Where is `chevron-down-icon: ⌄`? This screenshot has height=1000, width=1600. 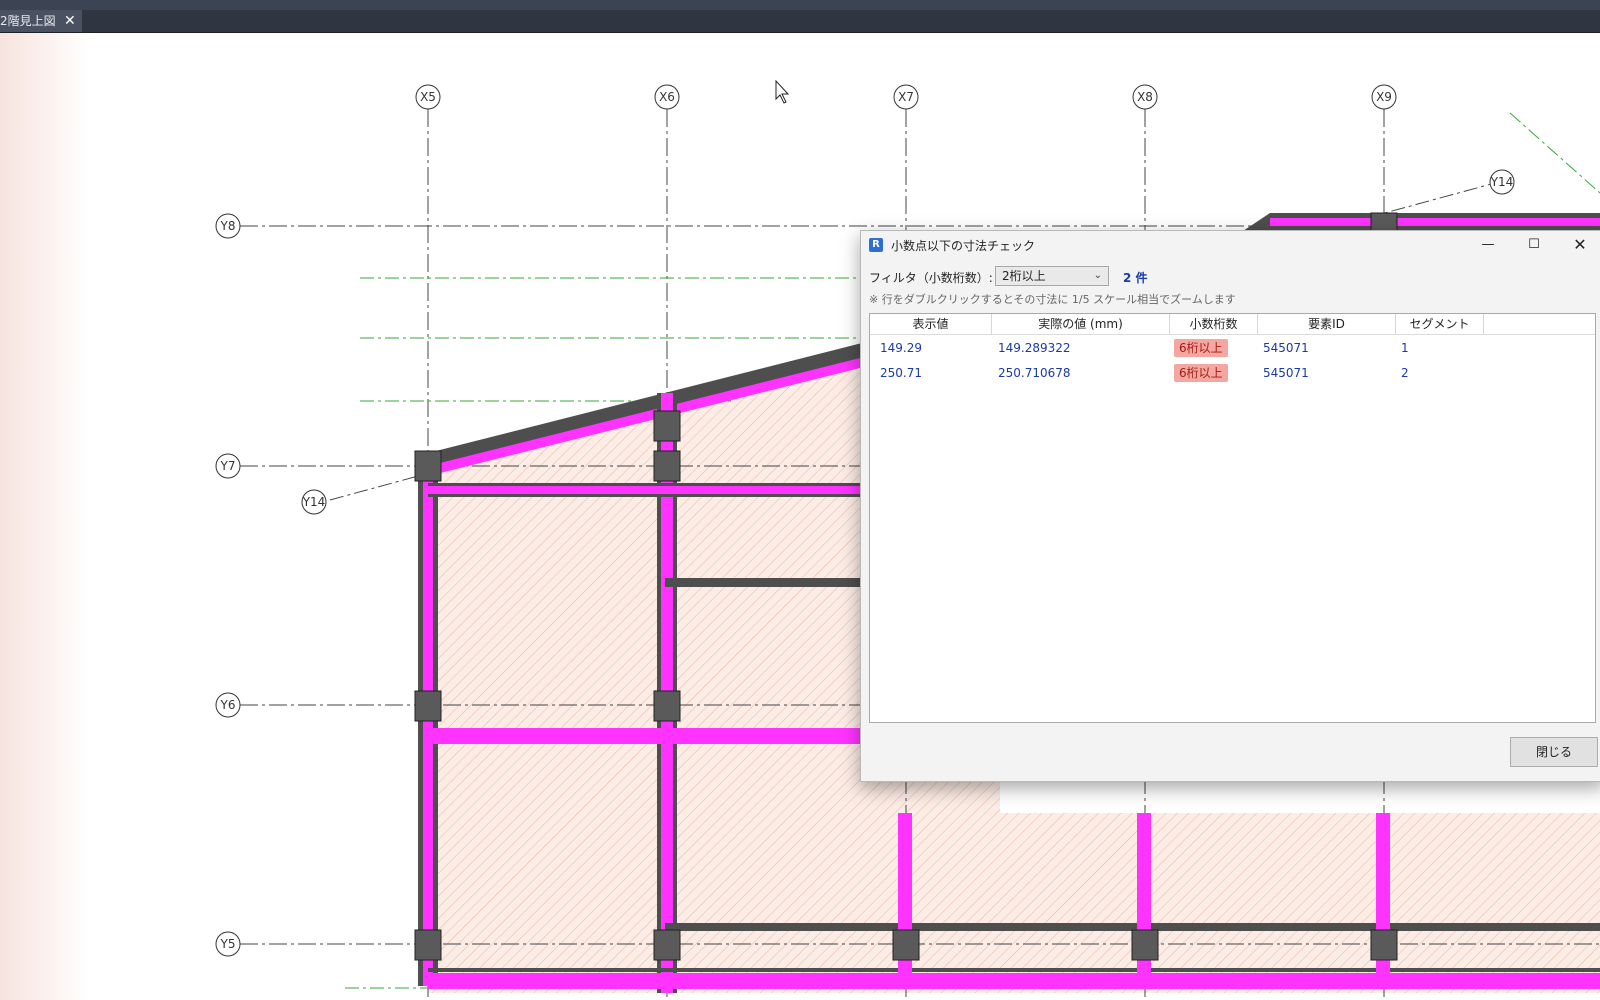
chevron-down-icon: ⌄ is located at coordinates (1097, 275).